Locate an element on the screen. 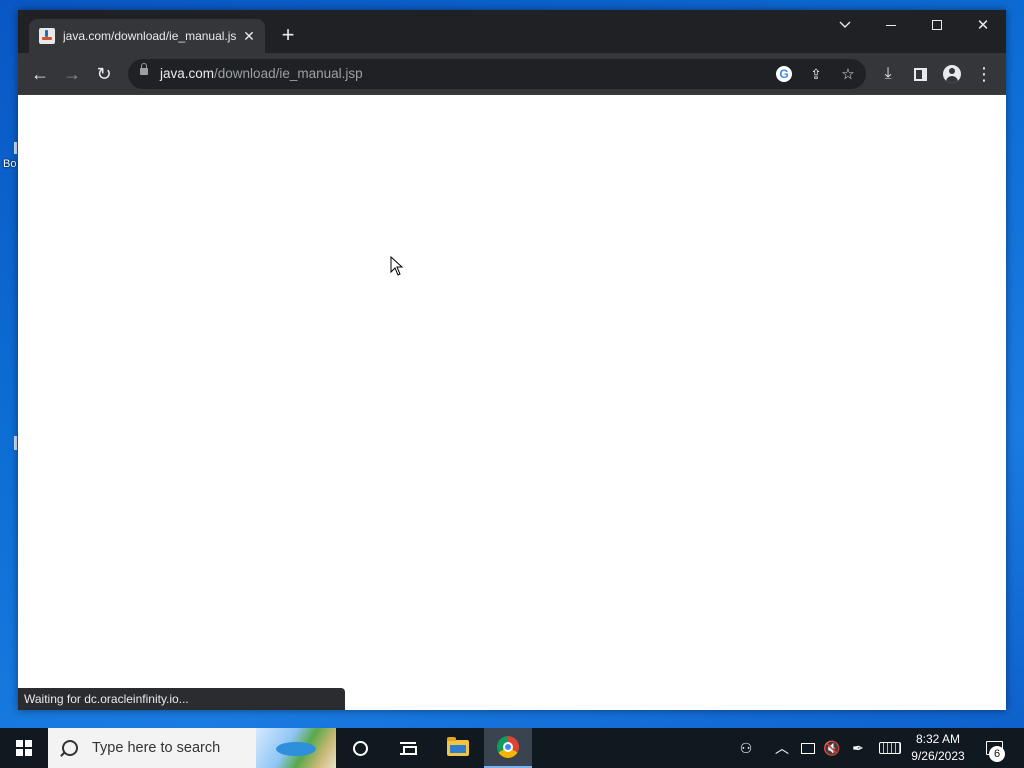 The height and width of the screenshot is (768, 1024). lock-icon is located at coordinates (144, 69).